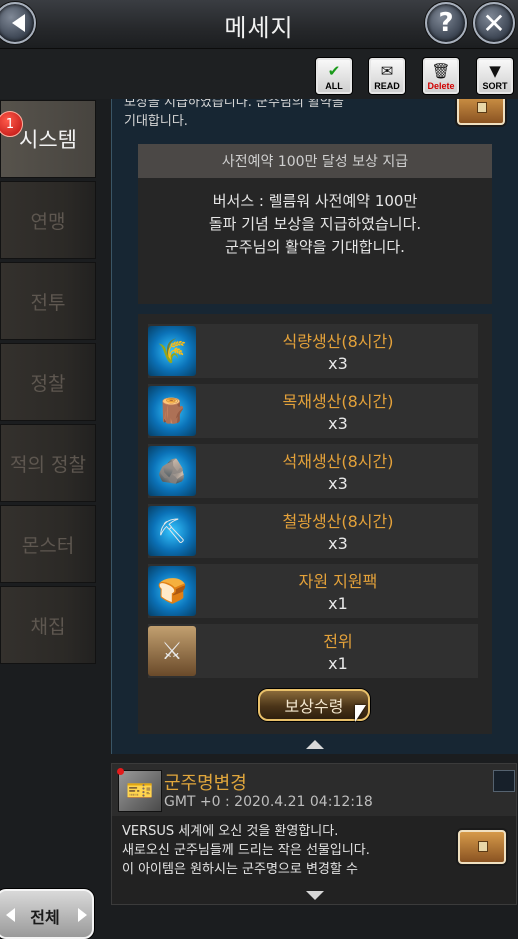 Image resolution: width=518 pixels, height=939 pixels. I want to click on tab-label: 채집, so click(48, 626).